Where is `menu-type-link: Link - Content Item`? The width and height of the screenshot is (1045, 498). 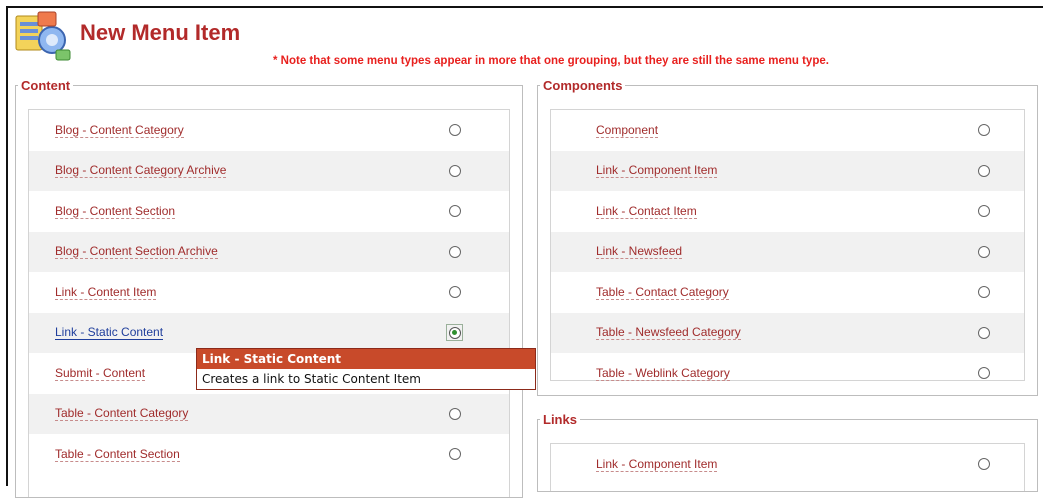
menu-type-link: Link - Content Item is located at coordinates (106, 292).